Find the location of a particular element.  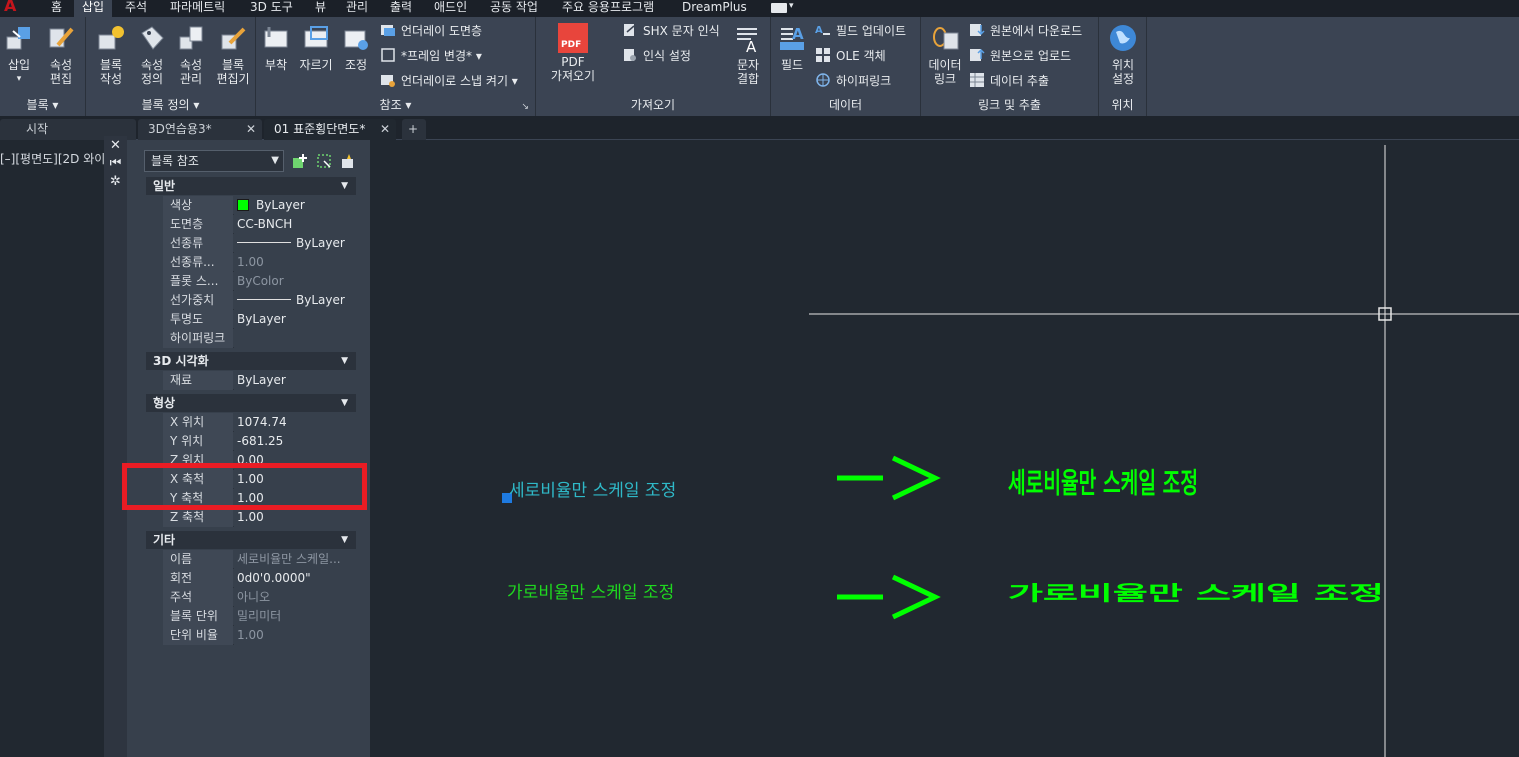

new-tab-button: + is located at coordinates (414, 129).